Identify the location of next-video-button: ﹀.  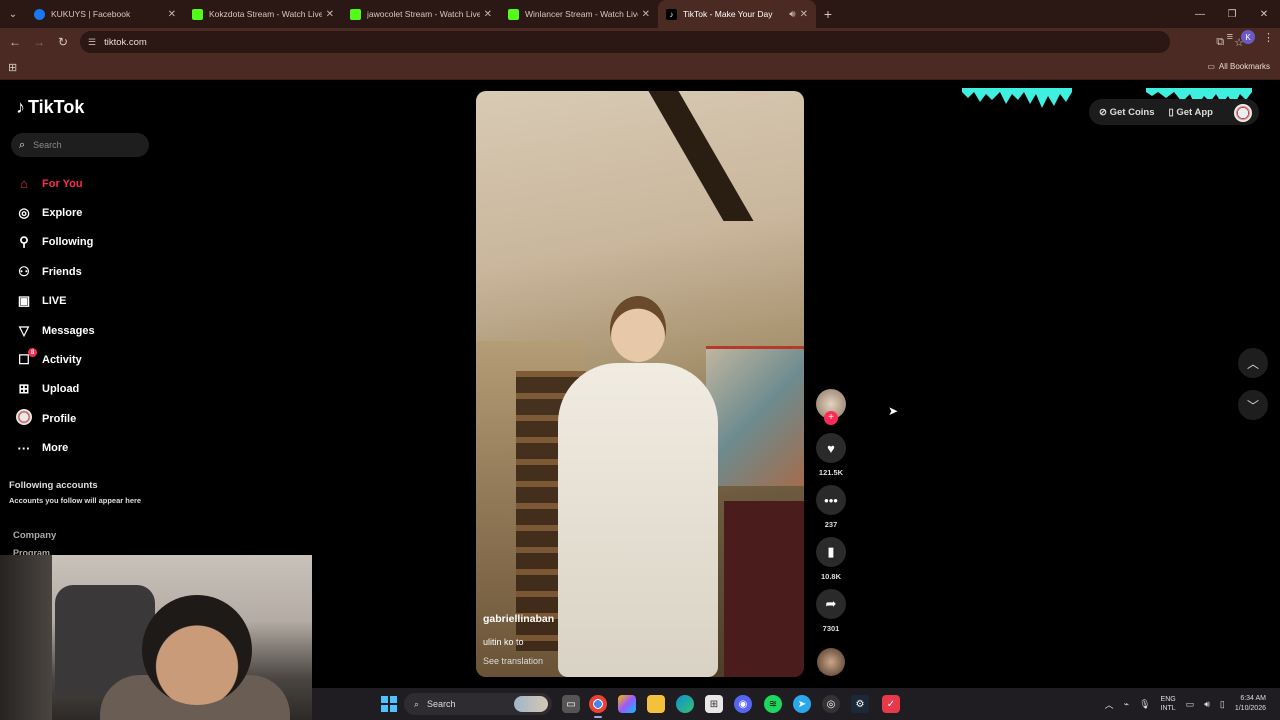
(1253, 405).